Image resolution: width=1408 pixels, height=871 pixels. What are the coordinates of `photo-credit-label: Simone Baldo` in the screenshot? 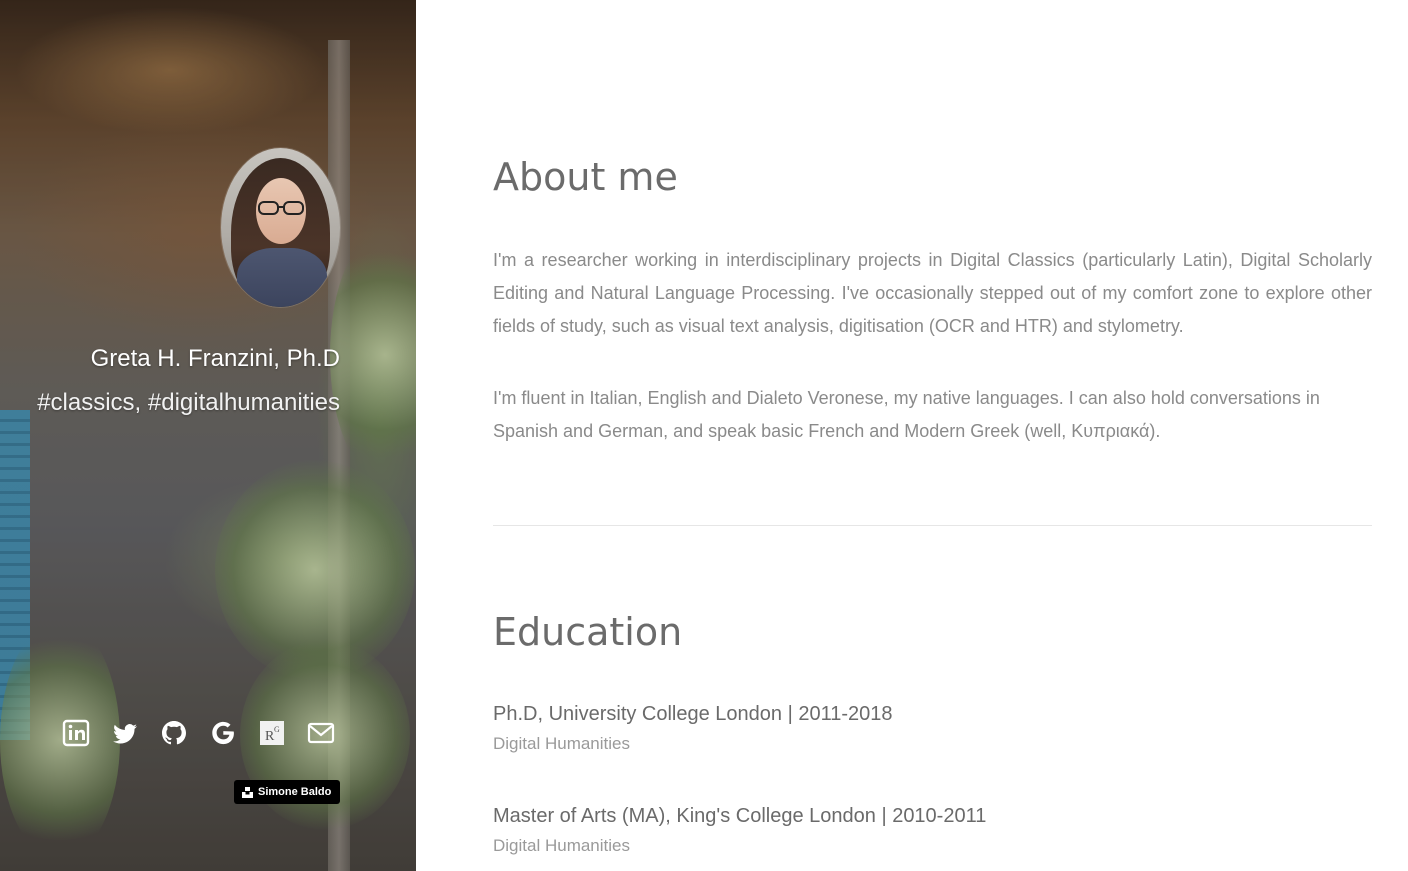 It's located at (295, 792).